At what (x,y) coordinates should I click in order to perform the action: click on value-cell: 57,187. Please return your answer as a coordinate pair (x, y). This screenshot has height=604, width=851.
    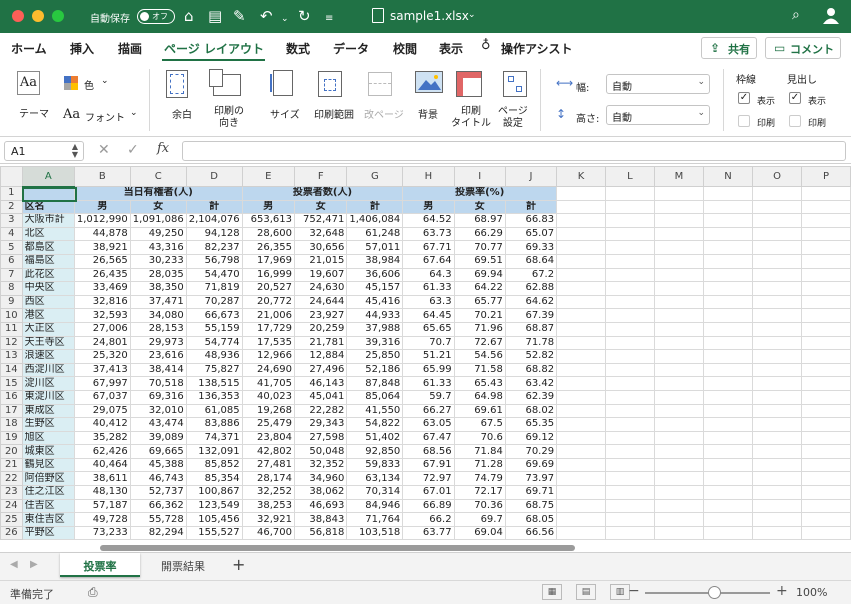
    Looking at the image, I should click on (102, 506).